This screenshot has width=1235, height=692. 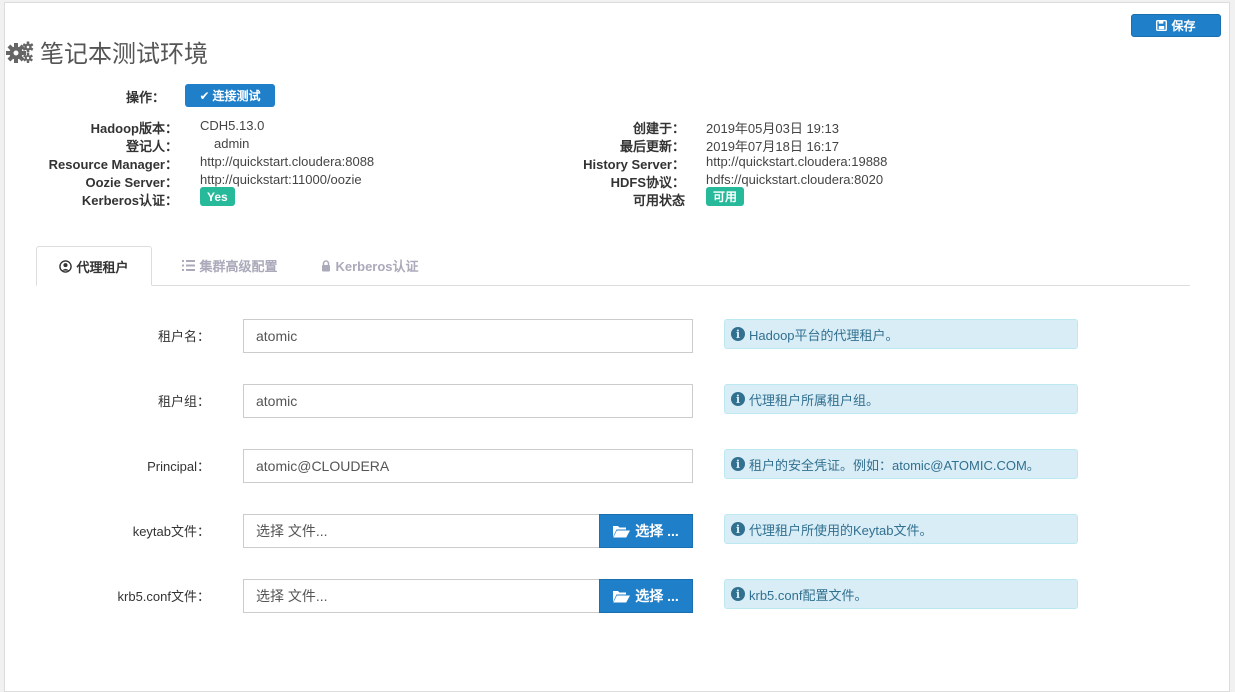 What do you see at coordinates (814, 400) in the screenshot?
I see `tenant-group-help-text: 代理租户所属租户组。` at bounding box center [814, 400].